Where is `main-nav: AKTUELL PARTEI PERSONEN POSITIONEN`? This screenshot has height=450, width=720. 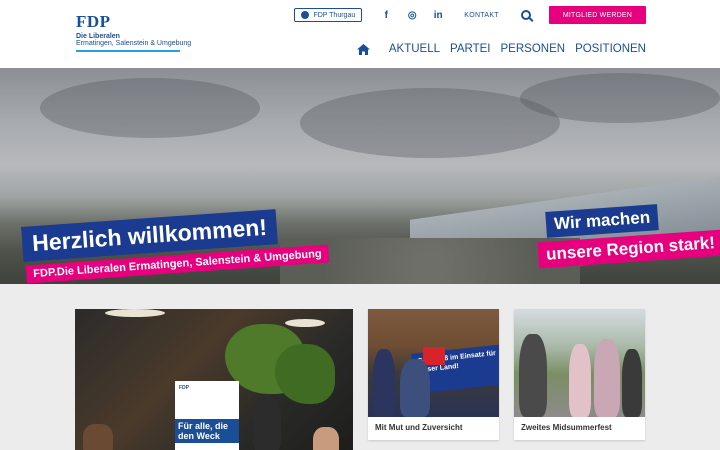
main-nav: AKTUELL PARTEI PERSONEN POSITIONEN is located at coordinates (501, 49).